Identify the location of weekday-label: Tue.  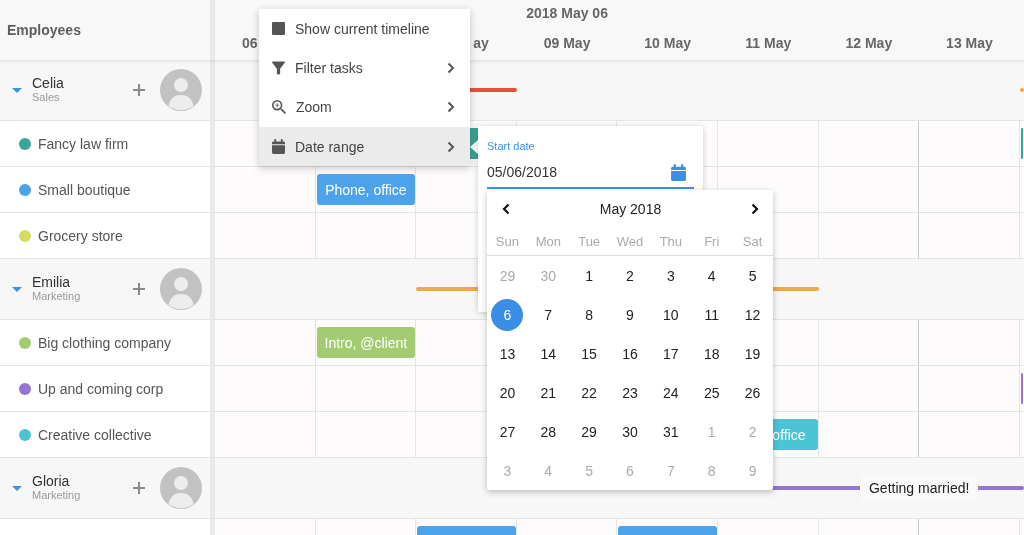
(589, 241).